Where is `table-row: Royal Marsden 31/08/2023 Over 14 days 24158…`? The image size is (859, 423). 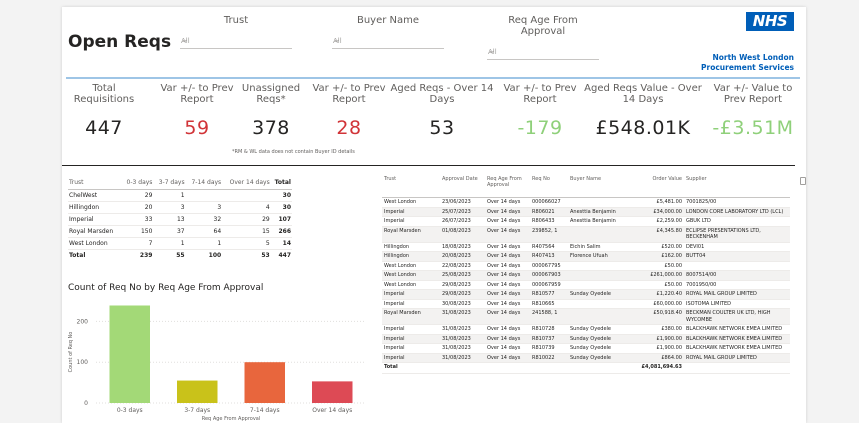 table-row: Royal Marsden 31/08/2023 Over 14 days 24158… is located at coordinates (586, 316).